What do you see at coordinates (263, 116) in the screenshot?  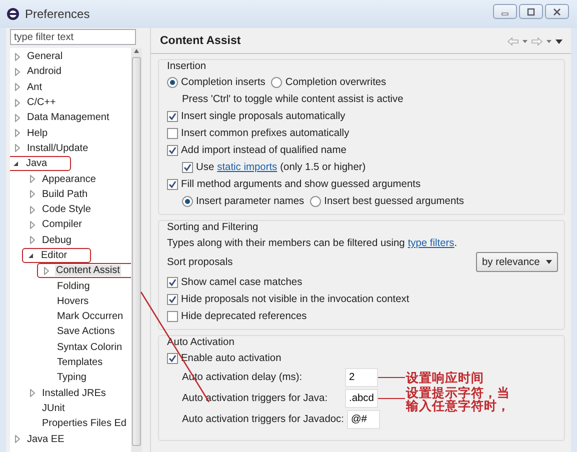 I see `checkbox-label: Insert single proposals automatically` at bounding box center [263, 116].